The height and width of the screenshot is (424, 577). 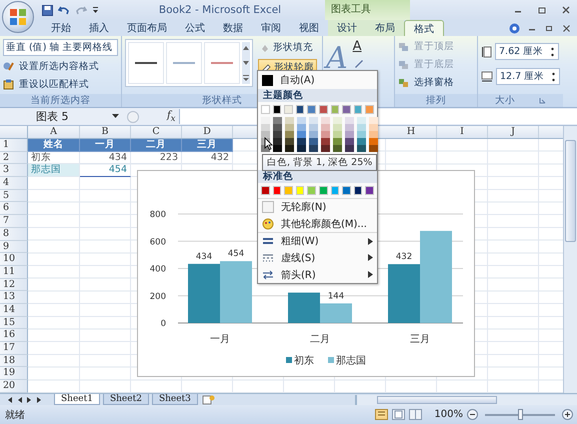 I want to click on column-header: B, so click(x=105, y=132).